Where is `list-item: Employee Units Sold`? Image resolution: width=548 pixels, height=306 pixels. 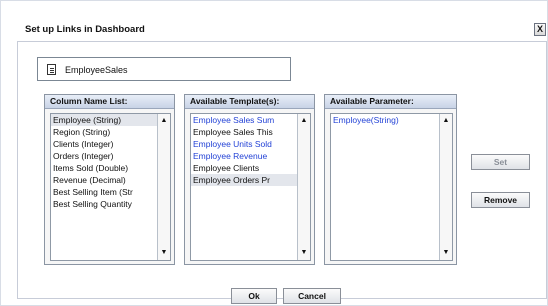 list-item: Employee Units Sold is located at coordinates (250, 144).